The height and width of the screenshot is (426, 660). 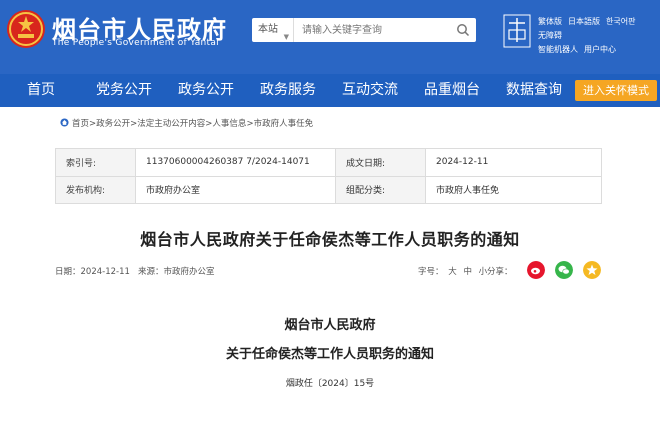 What do you see at coordinates (370, 90) in the screenshot?
I see `nav-interaction: 互动交流` at bounding box center [370, 90].